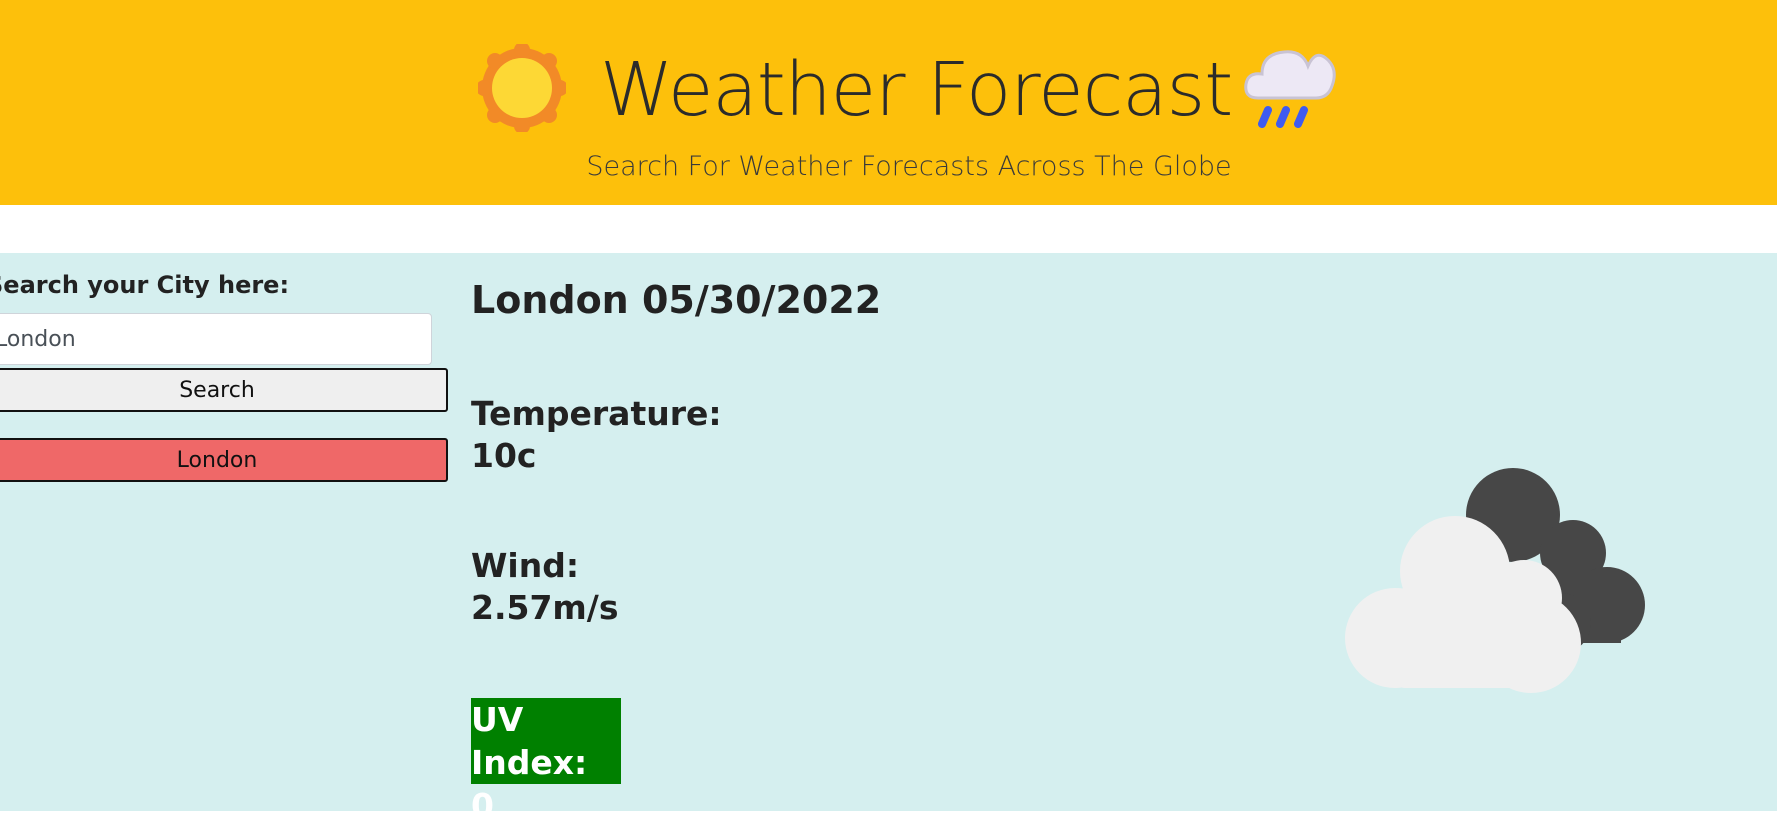  I want to click on title-row: Weather Forecast, so click(888, 90).